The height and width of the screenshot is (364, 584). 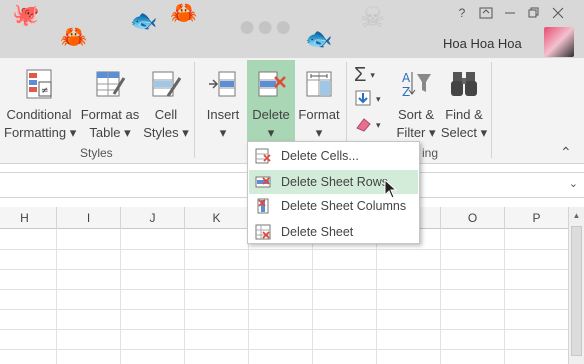 I want to click on scroll-up-icon: ▲, so click(x=576, y=215).